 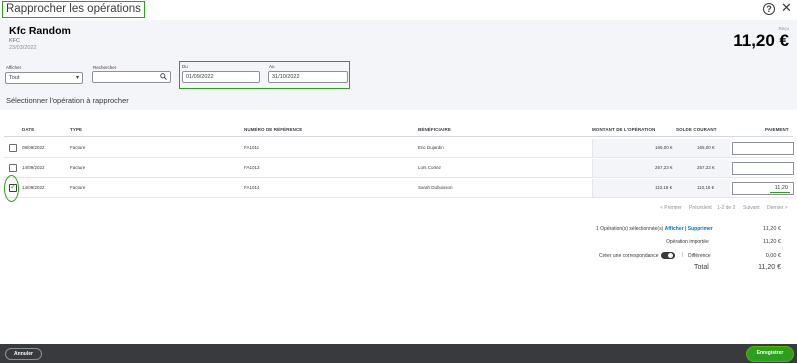 I want to click on cancel-button: Annuler, so click(x=23, y=354).